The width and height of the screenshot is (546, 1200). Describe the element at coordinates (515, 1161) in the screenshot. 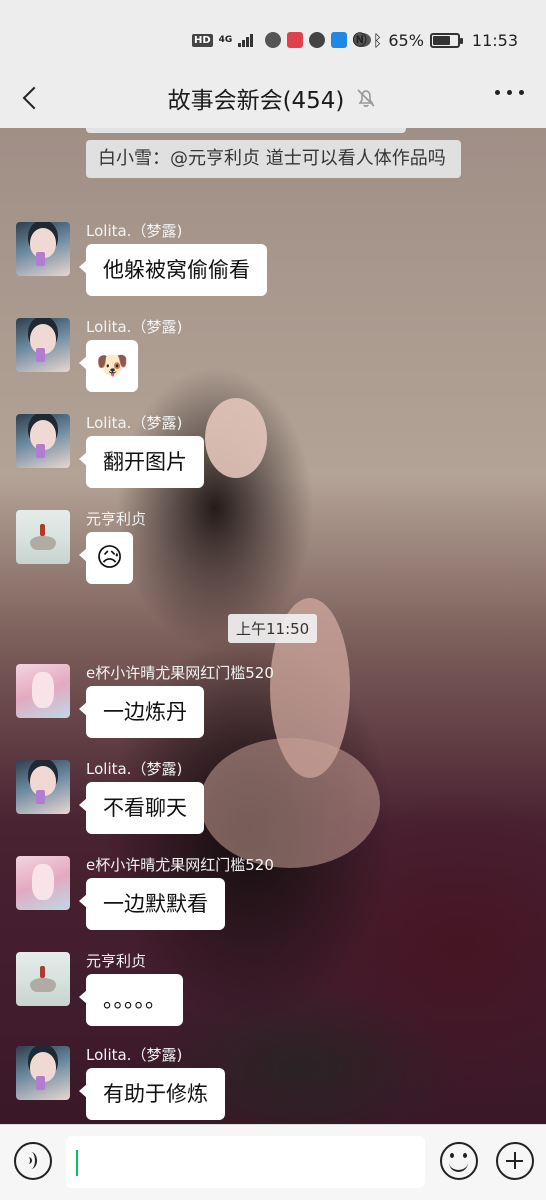

I see `more-actions-button` at that location.